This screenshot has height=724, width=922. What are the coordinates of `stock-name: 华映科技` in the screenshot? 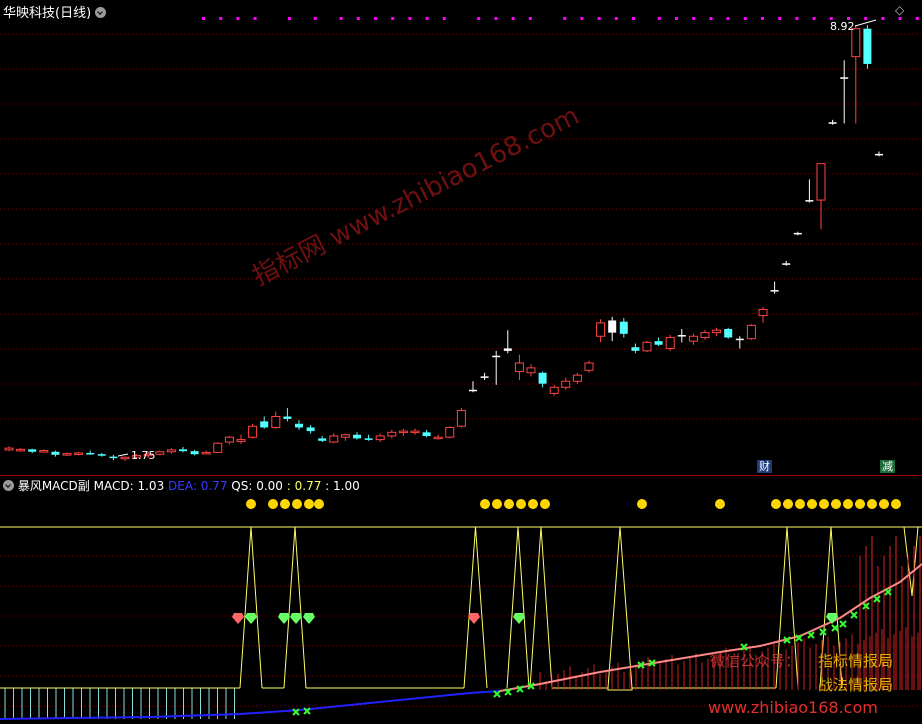 It's located at (29, 13).